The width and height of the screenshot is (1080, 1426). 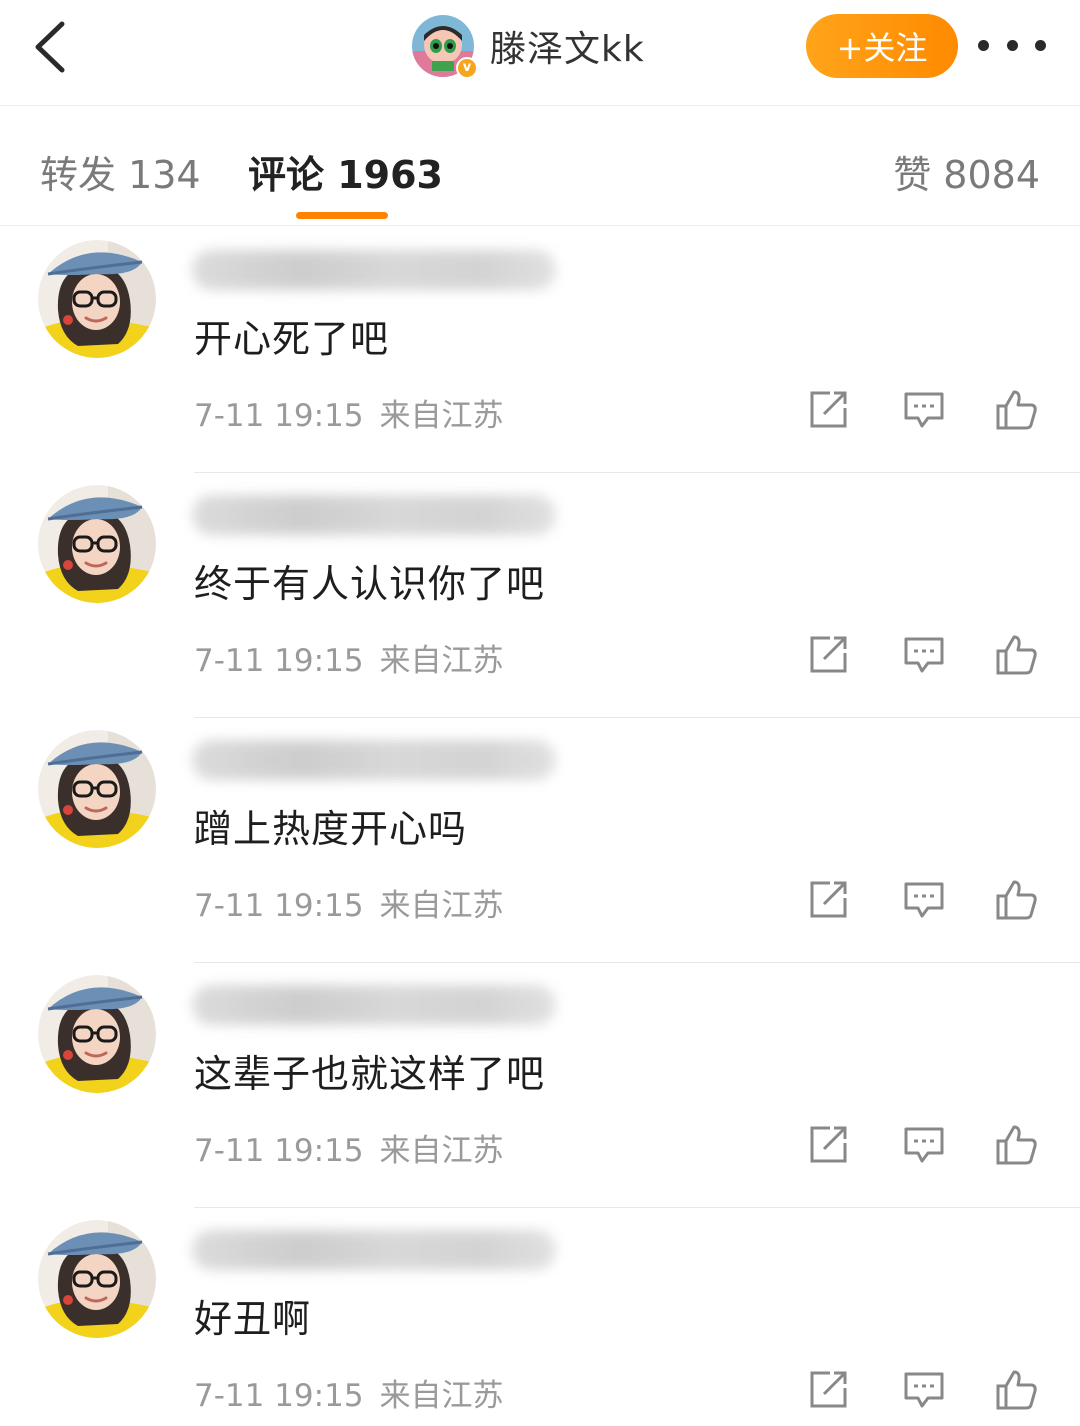 I want to click on tab-repost: 转发 134, so click(x=120, y=171).